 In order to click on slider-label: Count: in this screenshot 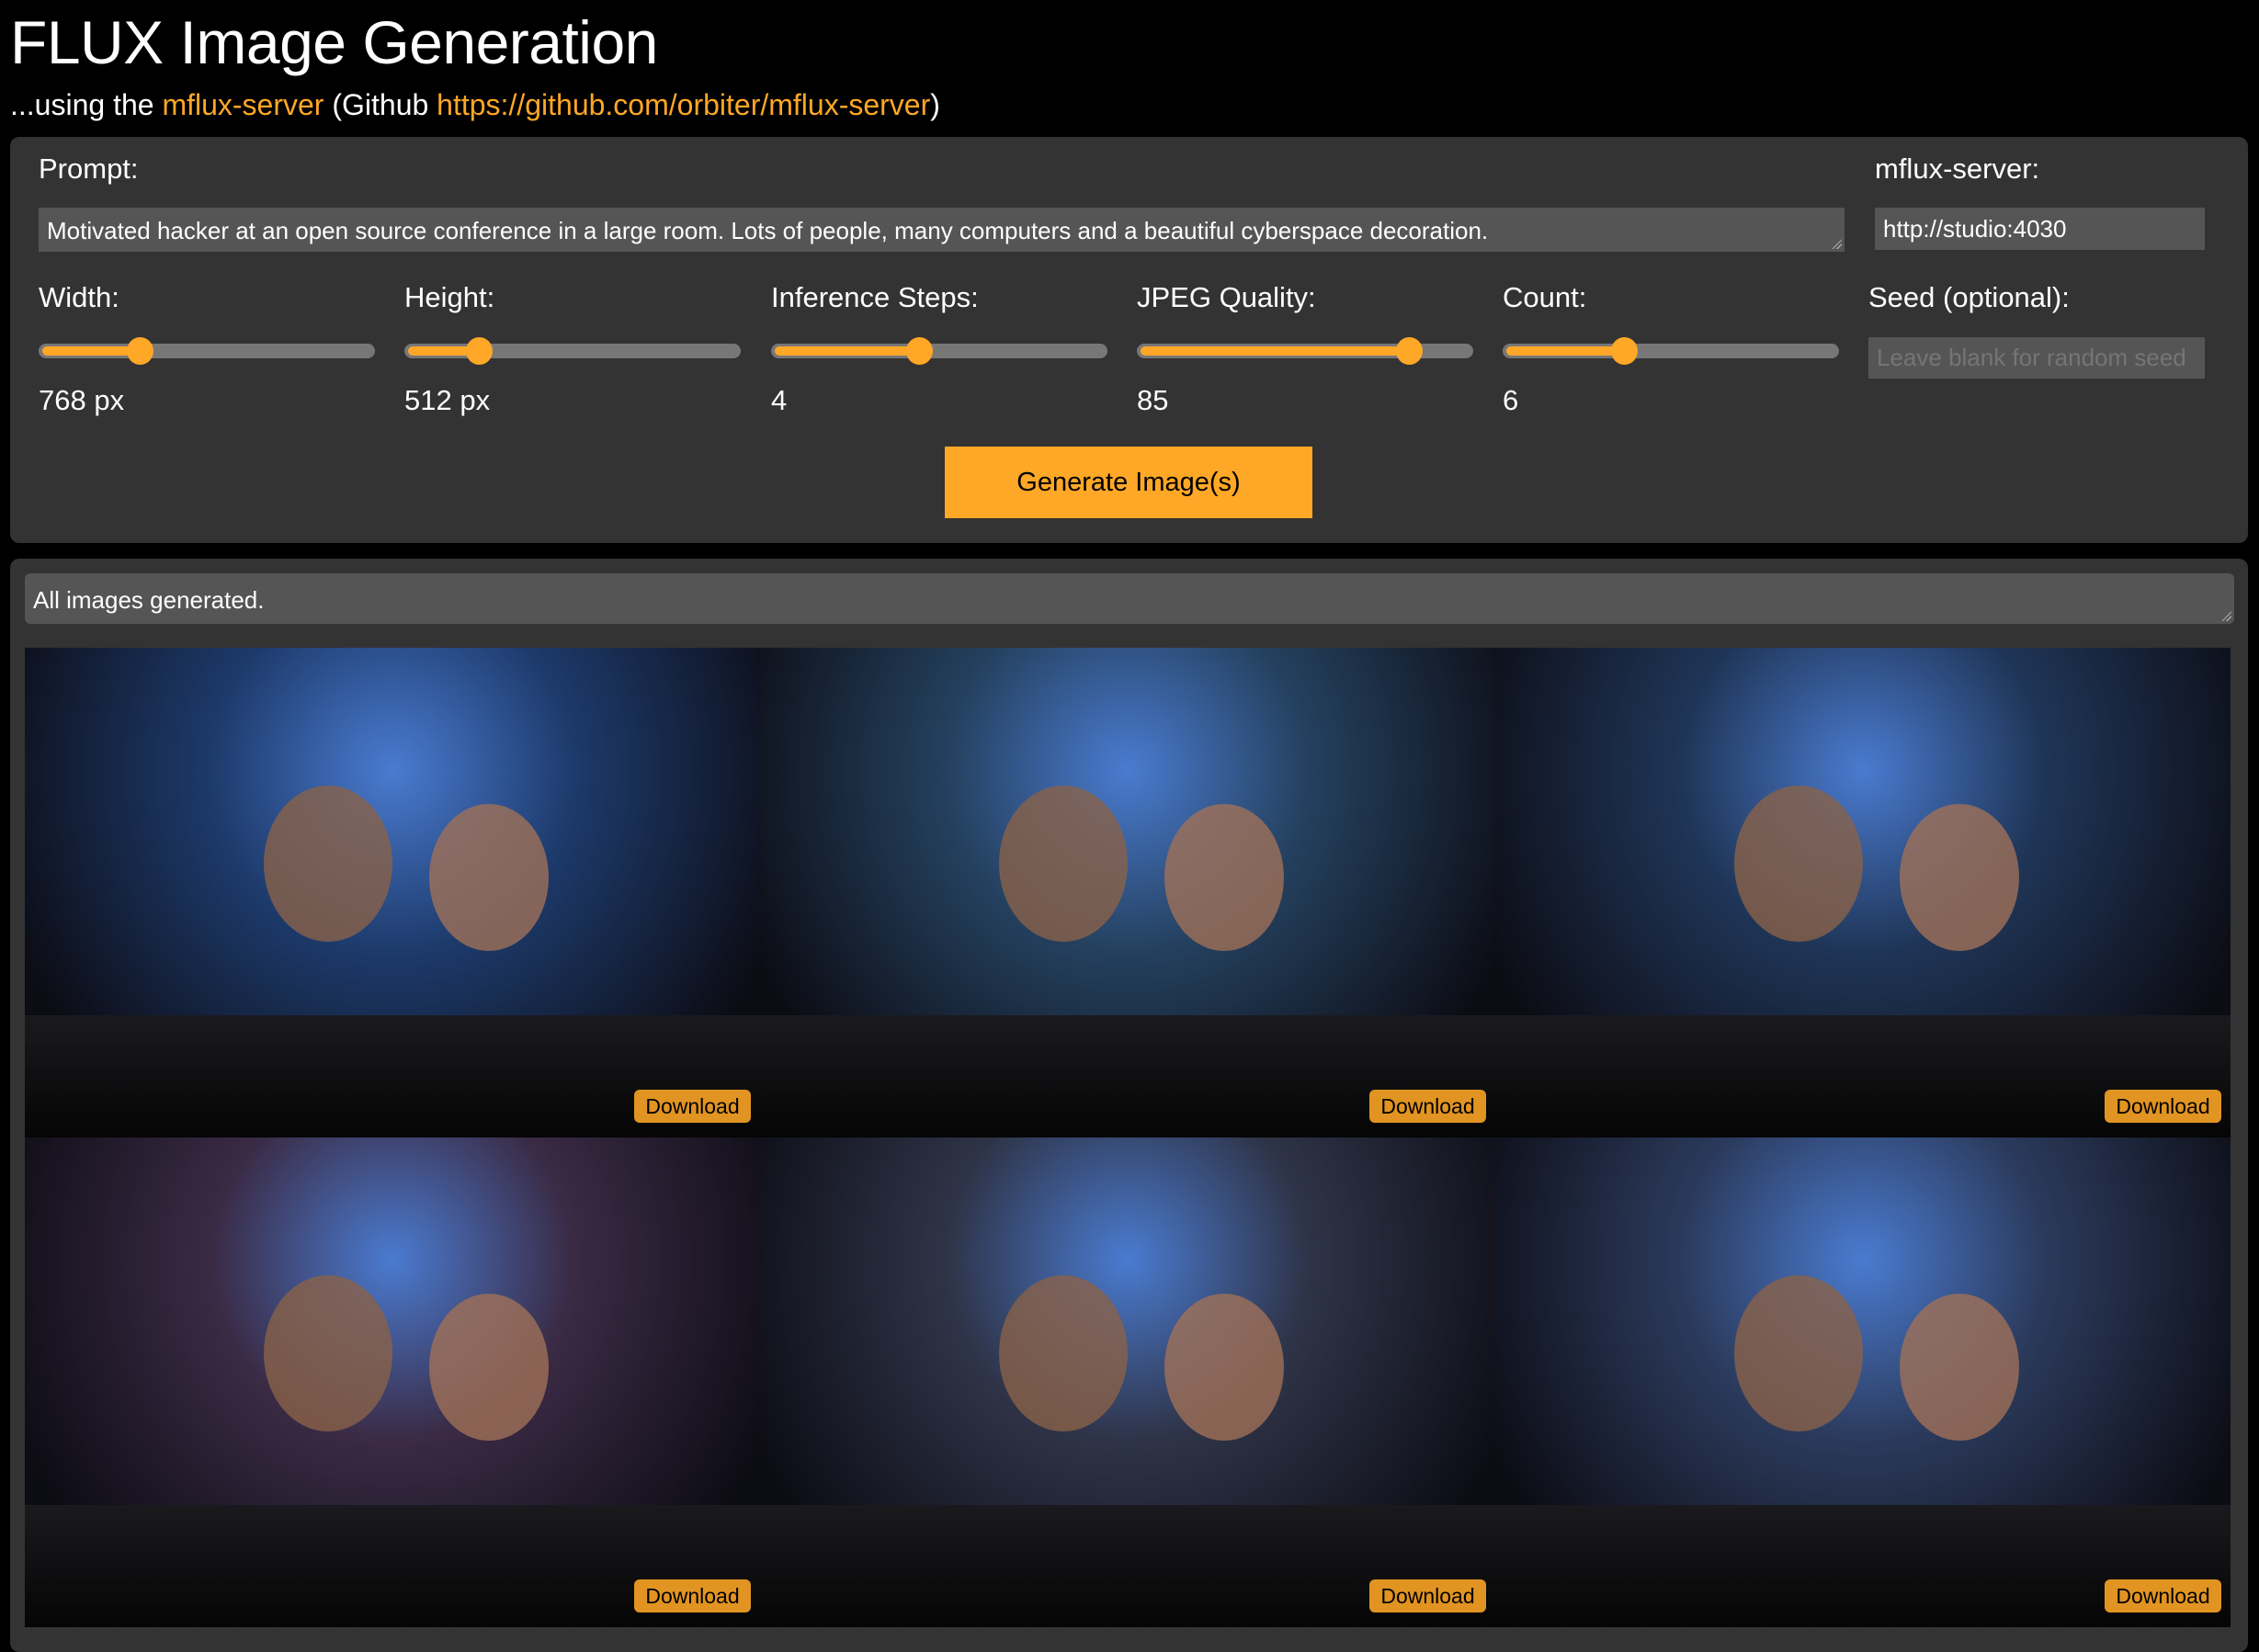, I will do `click(1545, 297)`.